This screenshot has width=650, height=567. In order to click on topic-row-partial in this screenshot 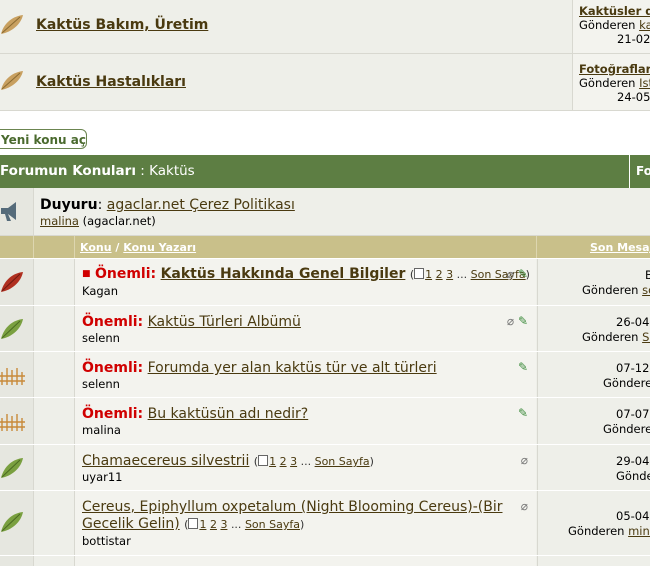, I will do `click(325, 561)`.